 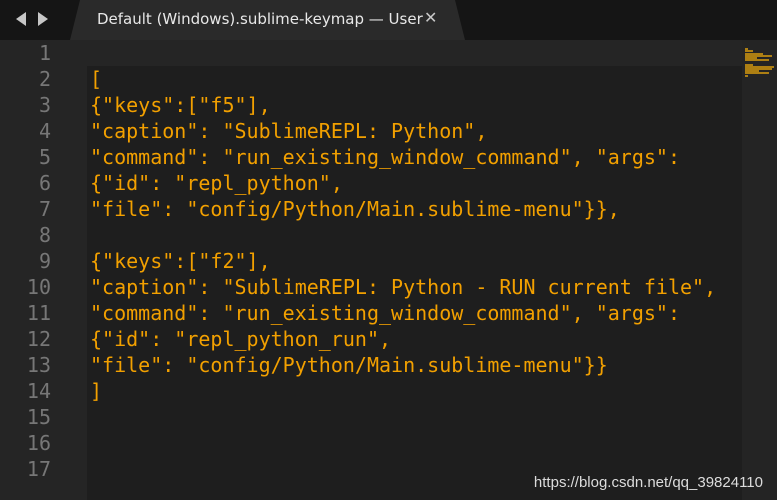 What do you see at coordinates (759, 270) in the screenshot?
I see `minimap` at bounding box center [759, 270].